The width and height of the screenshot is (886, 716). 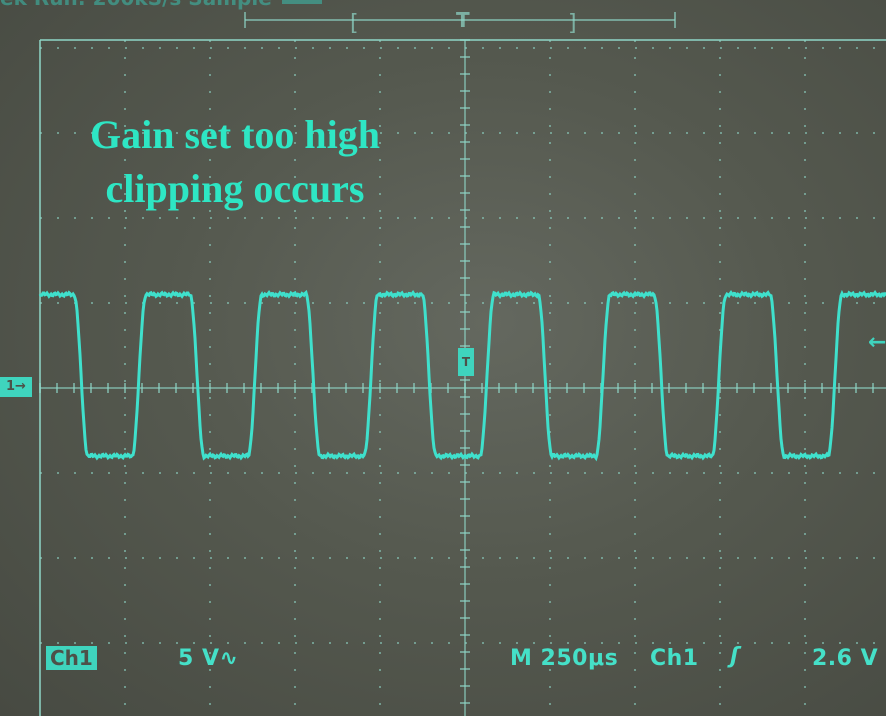 What do you see at coordinates (674, 658) in the screenshot?
I see `trigger-source-readout: Ch1` at bounding box center [674, 658].